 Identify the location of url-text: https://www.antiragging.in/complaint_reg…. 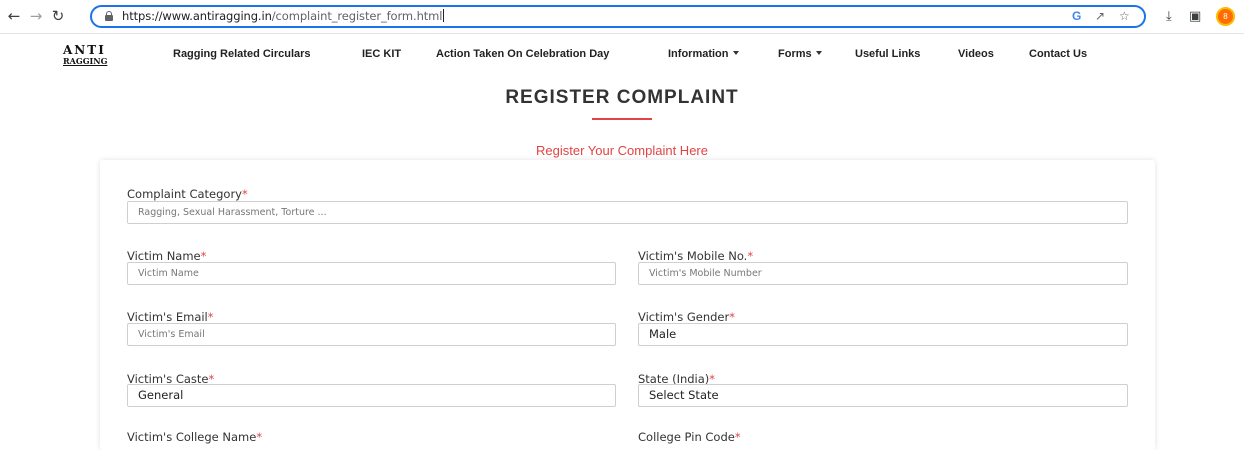
(283, 16).